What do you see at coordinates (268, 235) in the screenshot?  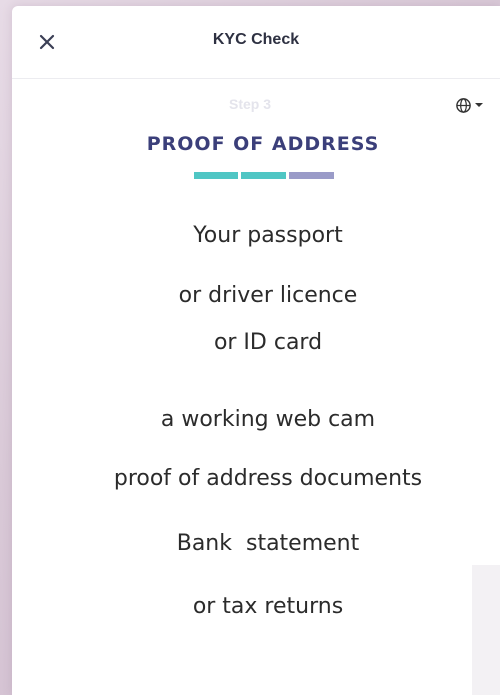 I see `requirement-item: Your passport` at bounding box center [268, 235].